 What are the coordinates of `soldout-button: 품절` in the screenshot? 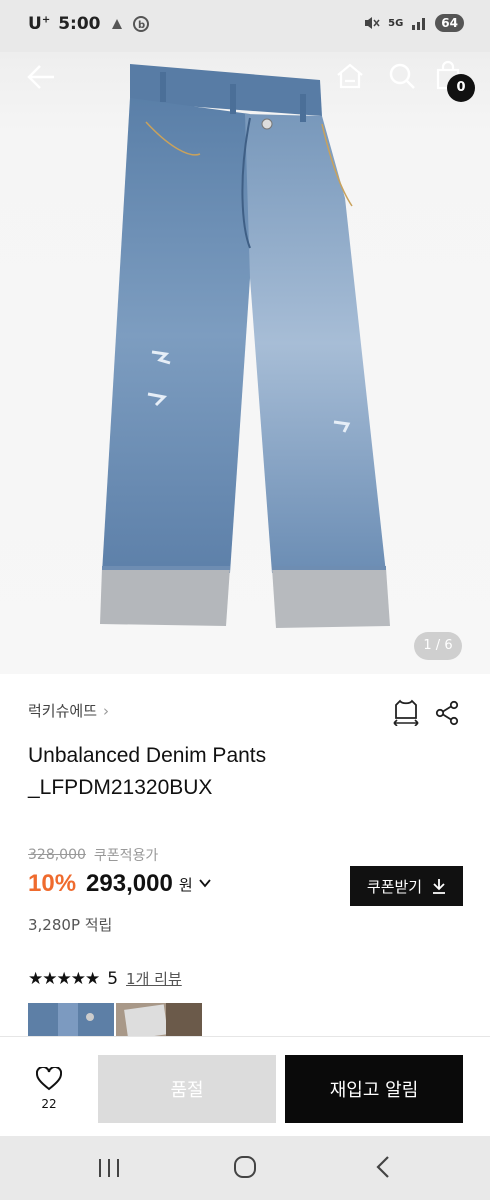 It's located at (187, 1089).